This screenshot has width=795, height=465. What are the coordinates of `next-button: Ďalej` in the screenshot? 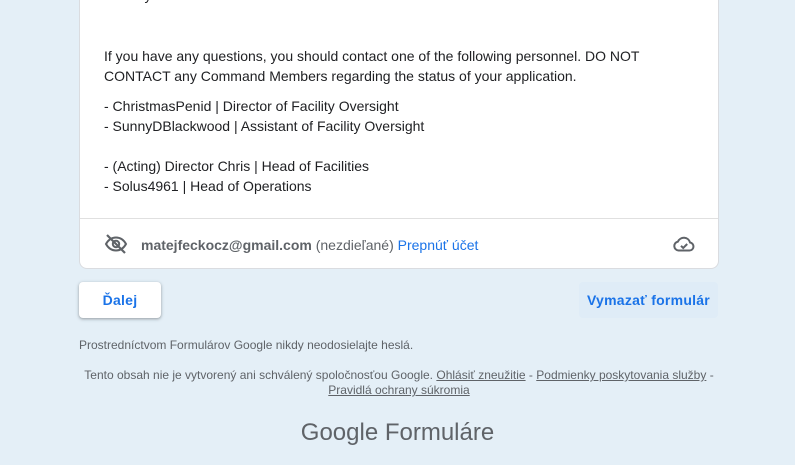 It's located at (120, 300).